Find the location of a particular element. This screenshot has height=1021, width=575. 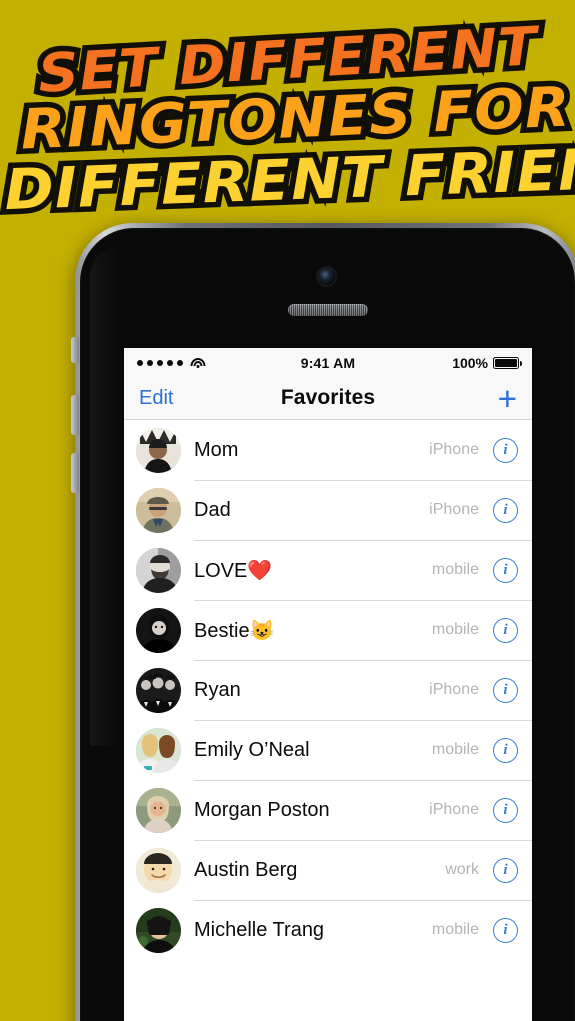

front-camera-icon is located at coordinates (326, 276).